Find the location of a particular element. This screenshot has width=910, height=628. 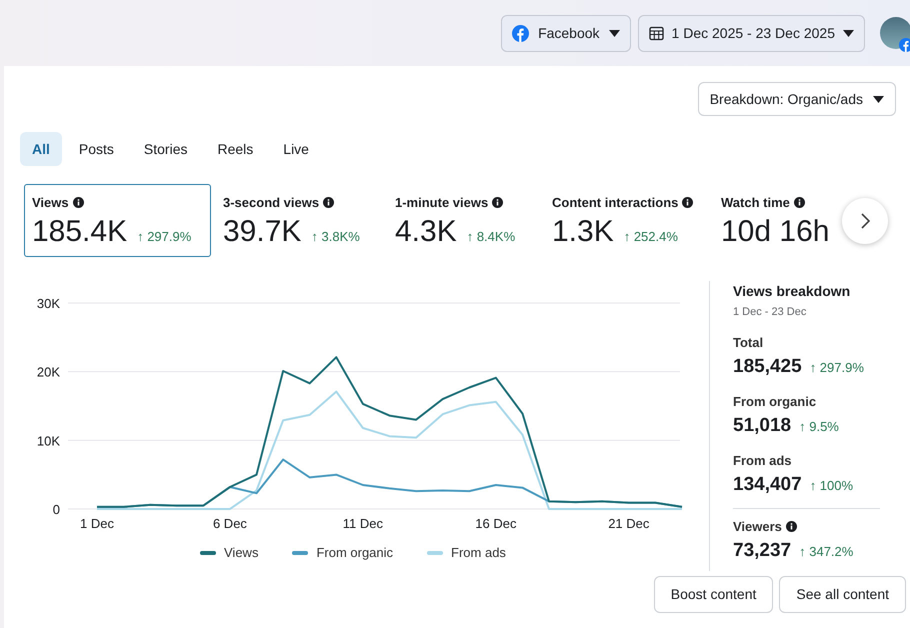

metric-card: Views 185.4K ↑ 297.9% is located at coordinates (117, 220).